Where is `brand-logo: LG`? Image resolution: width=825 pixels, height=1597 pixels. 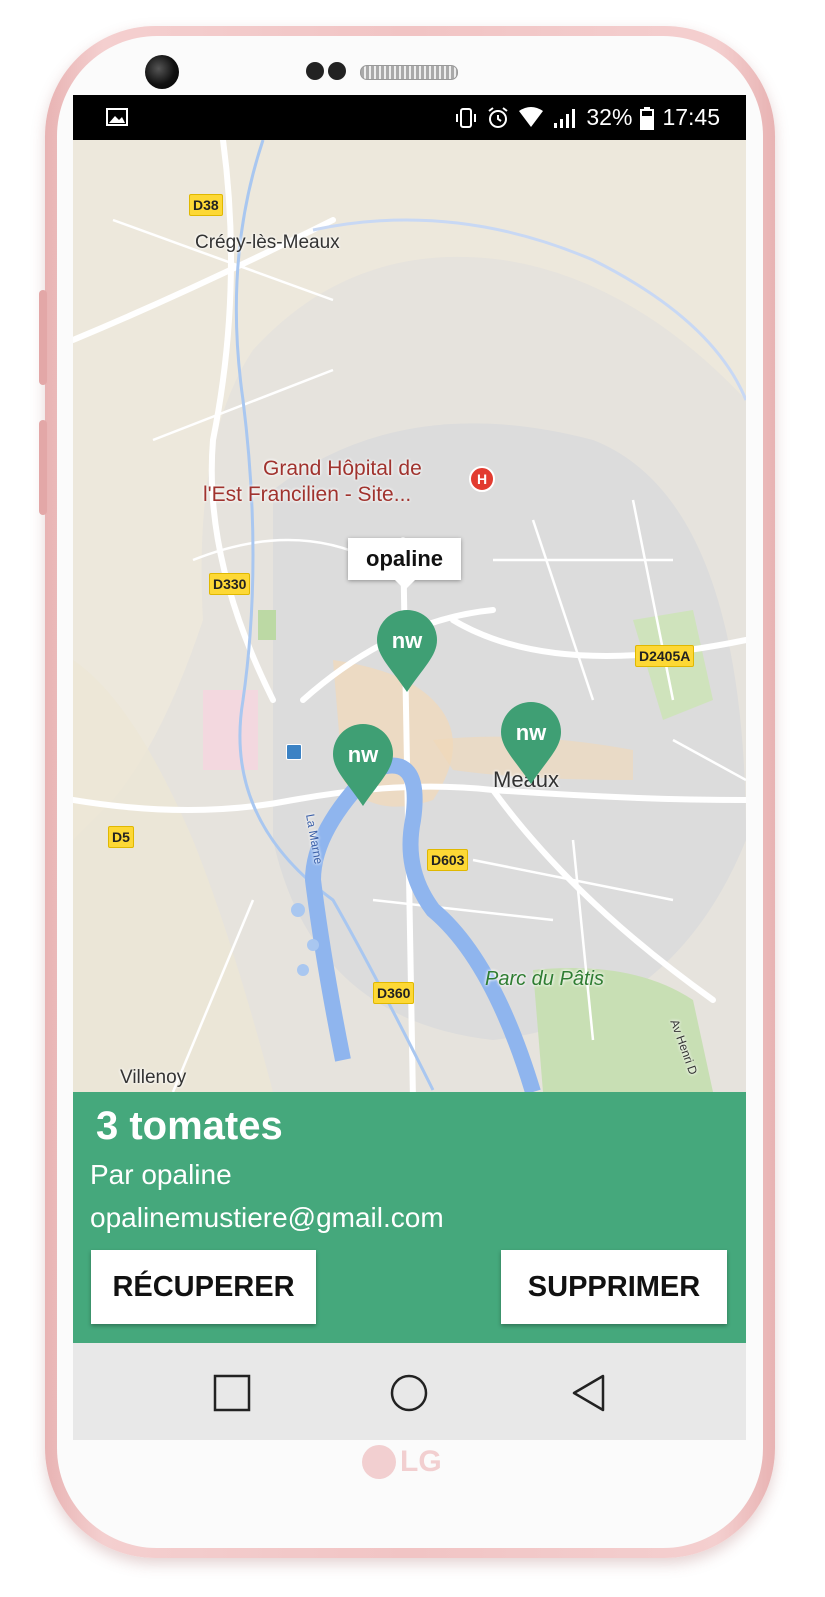 brand-logo: LG is located at coordinates (402, 1462).